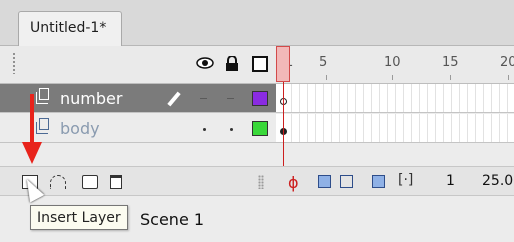  What do you see at coordinates (90, 182) in the screenshot?
I see `folder-icon` at bounding box center [90, 182].